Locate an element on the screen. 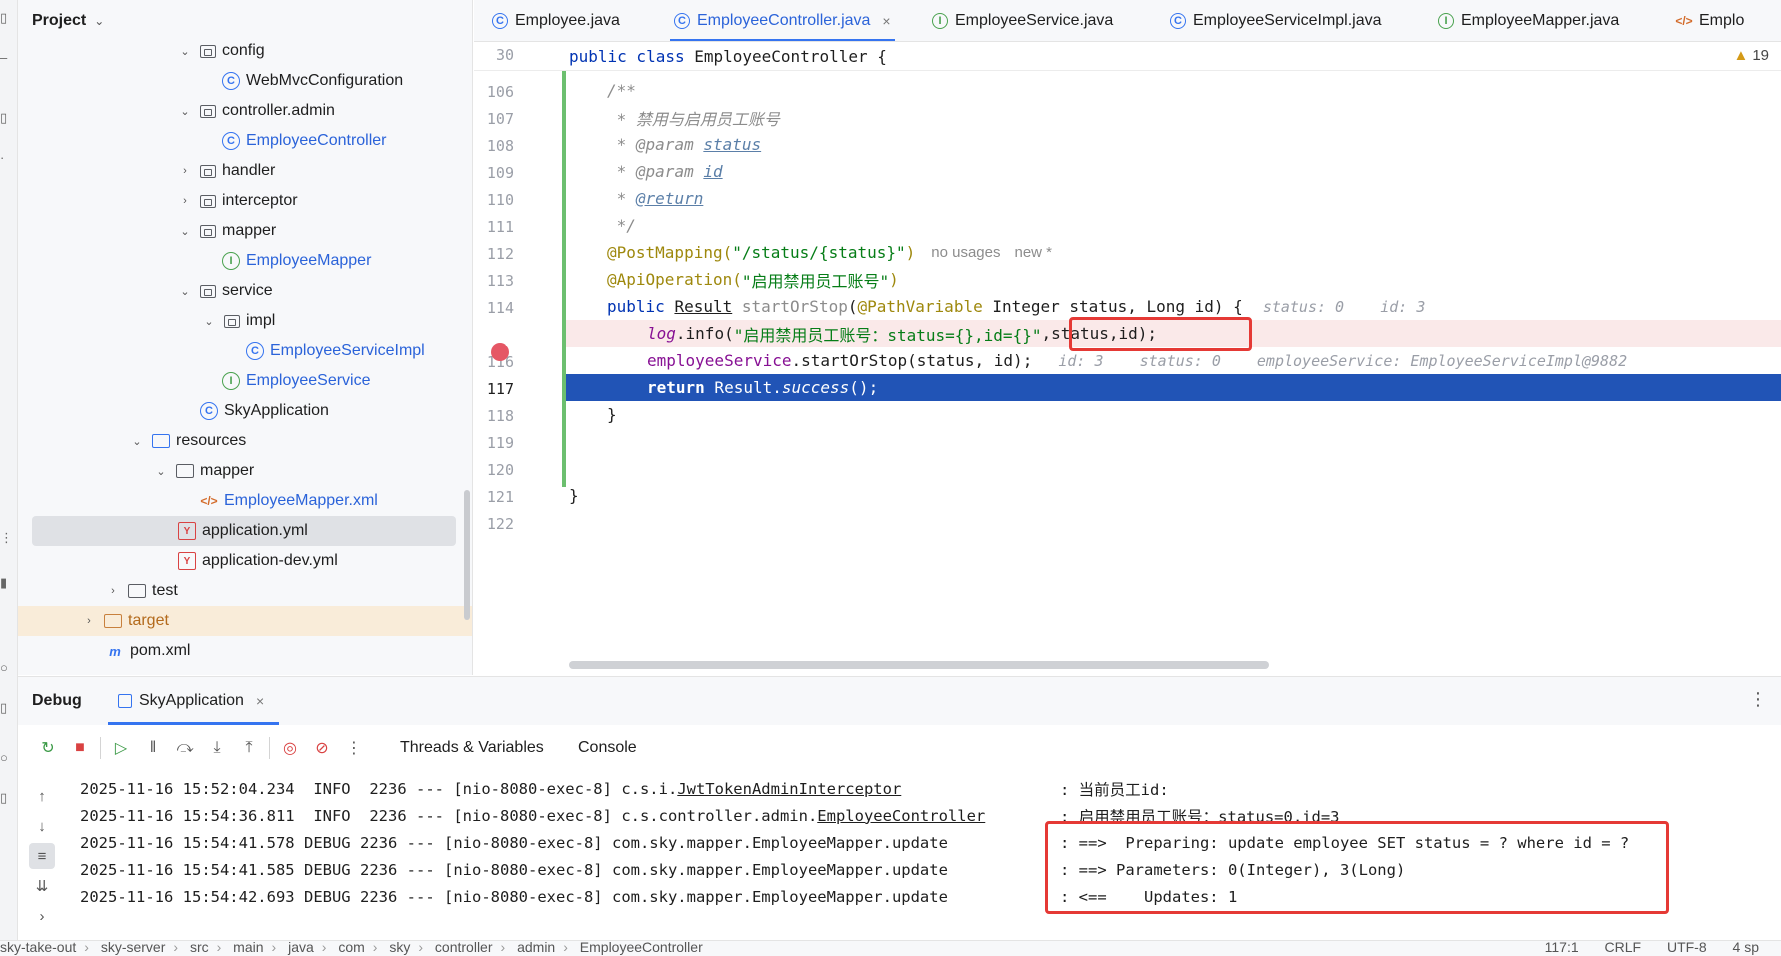  tree-row-application-yml: Yapplication.yml is located at coordinates (244, 531).